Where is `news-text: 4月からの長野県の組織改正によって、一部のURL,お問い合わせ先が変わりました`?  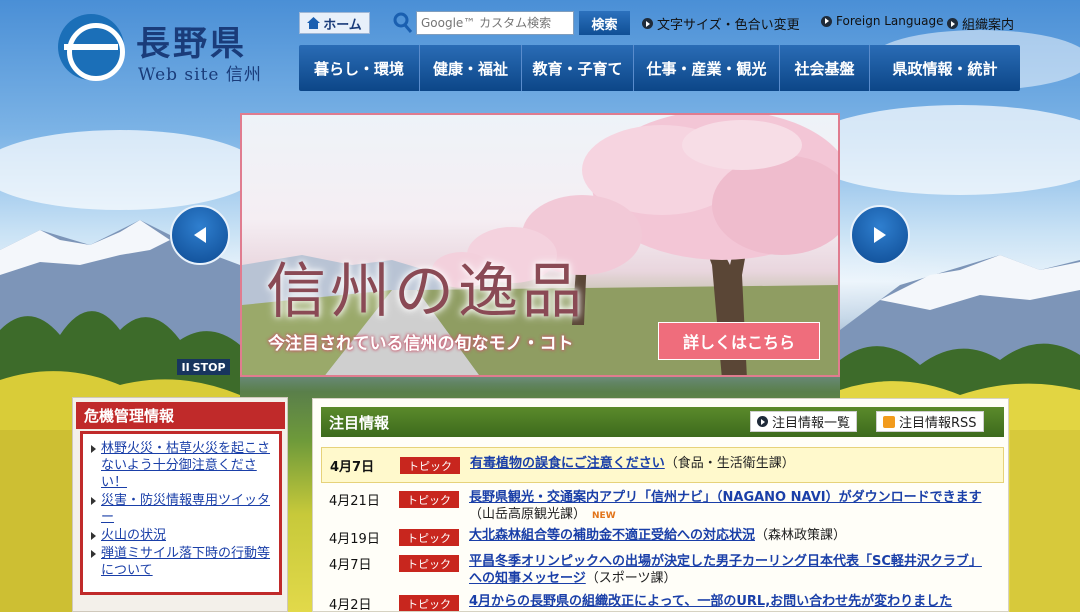 news-text: 4月からの長野県の組織改正によって、一部のURL,お問い合わせ先が変わりました is located at coordinates (729, 600).